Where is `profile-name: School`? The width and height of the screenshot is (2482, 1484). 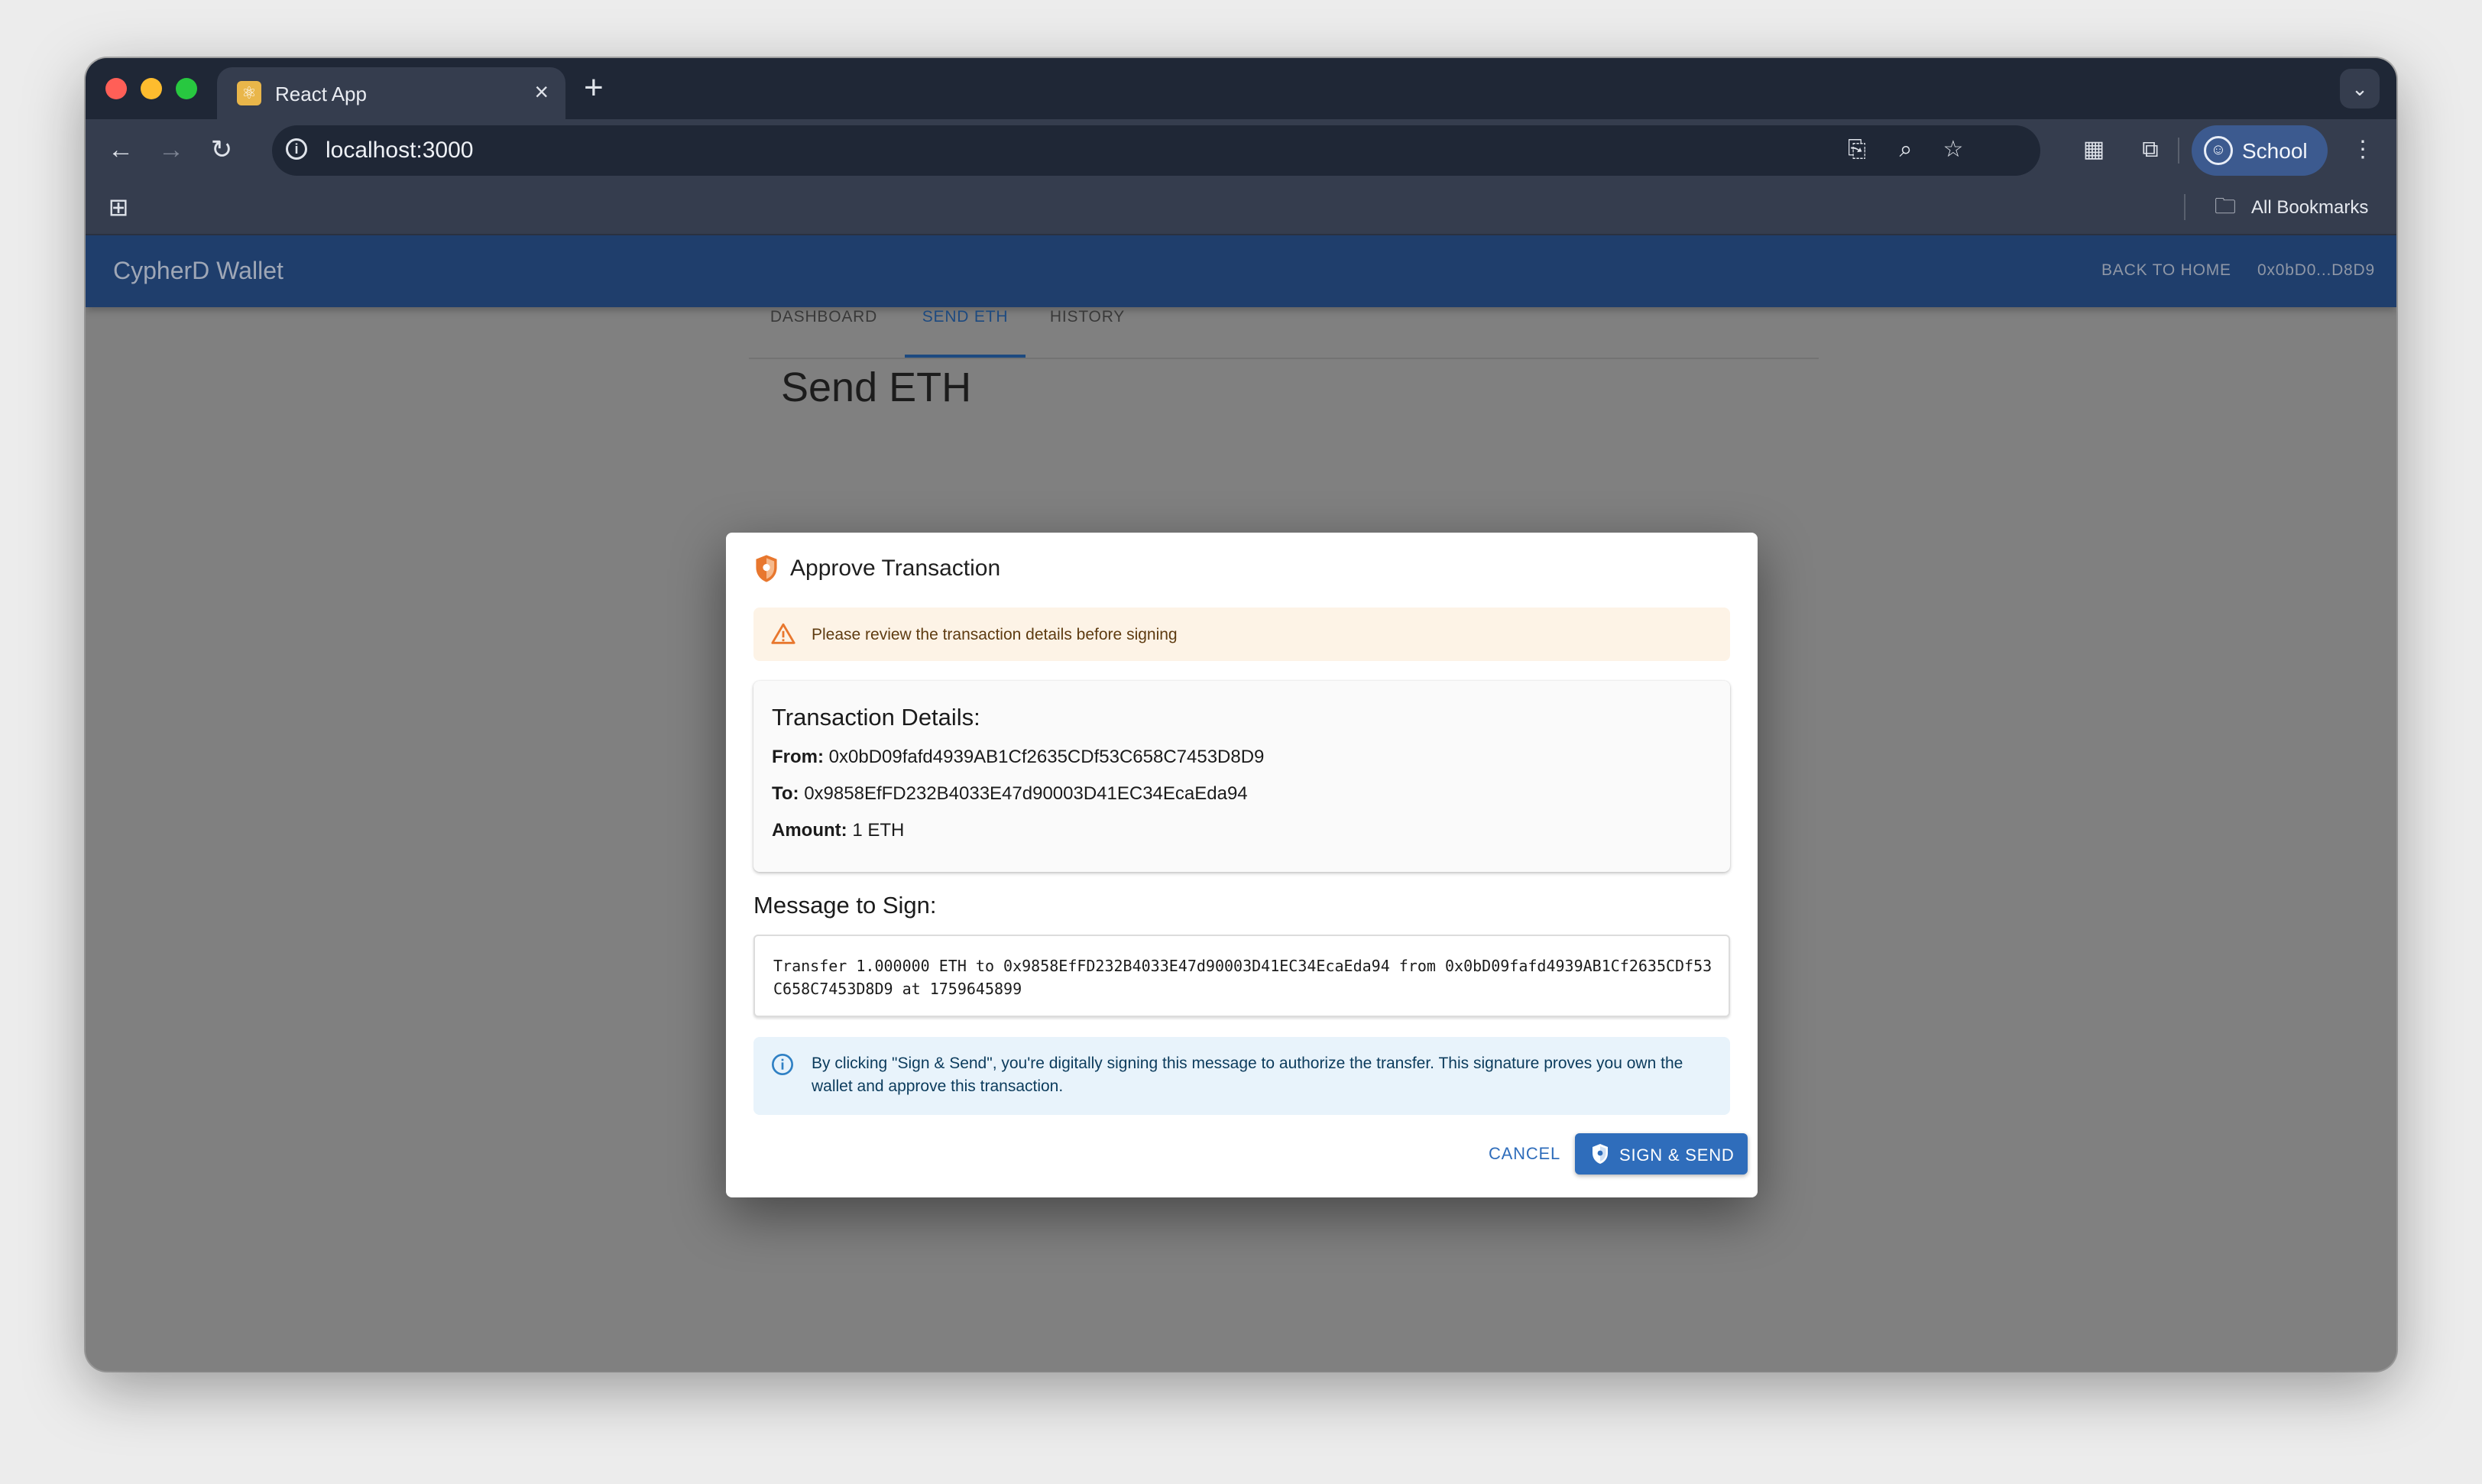
profile-name: School is located at coordinates (2275, 151).